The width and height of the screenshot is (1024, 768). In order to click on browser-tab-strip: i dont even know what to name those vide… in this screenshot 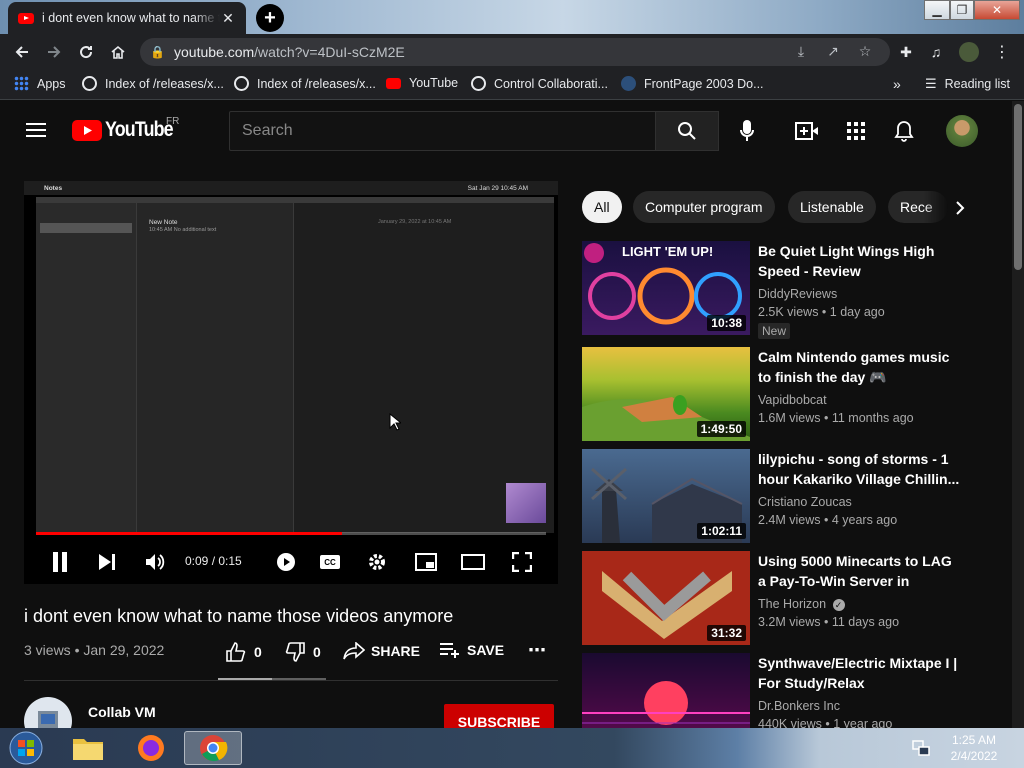, I will do `click(512, 17)`.